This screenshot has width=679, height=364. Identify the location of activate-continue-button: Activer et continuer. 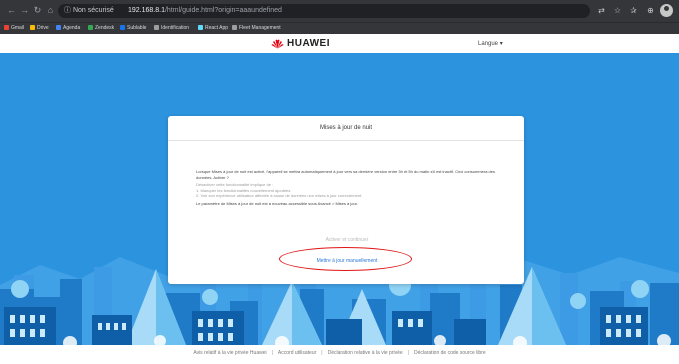
(347, 240).